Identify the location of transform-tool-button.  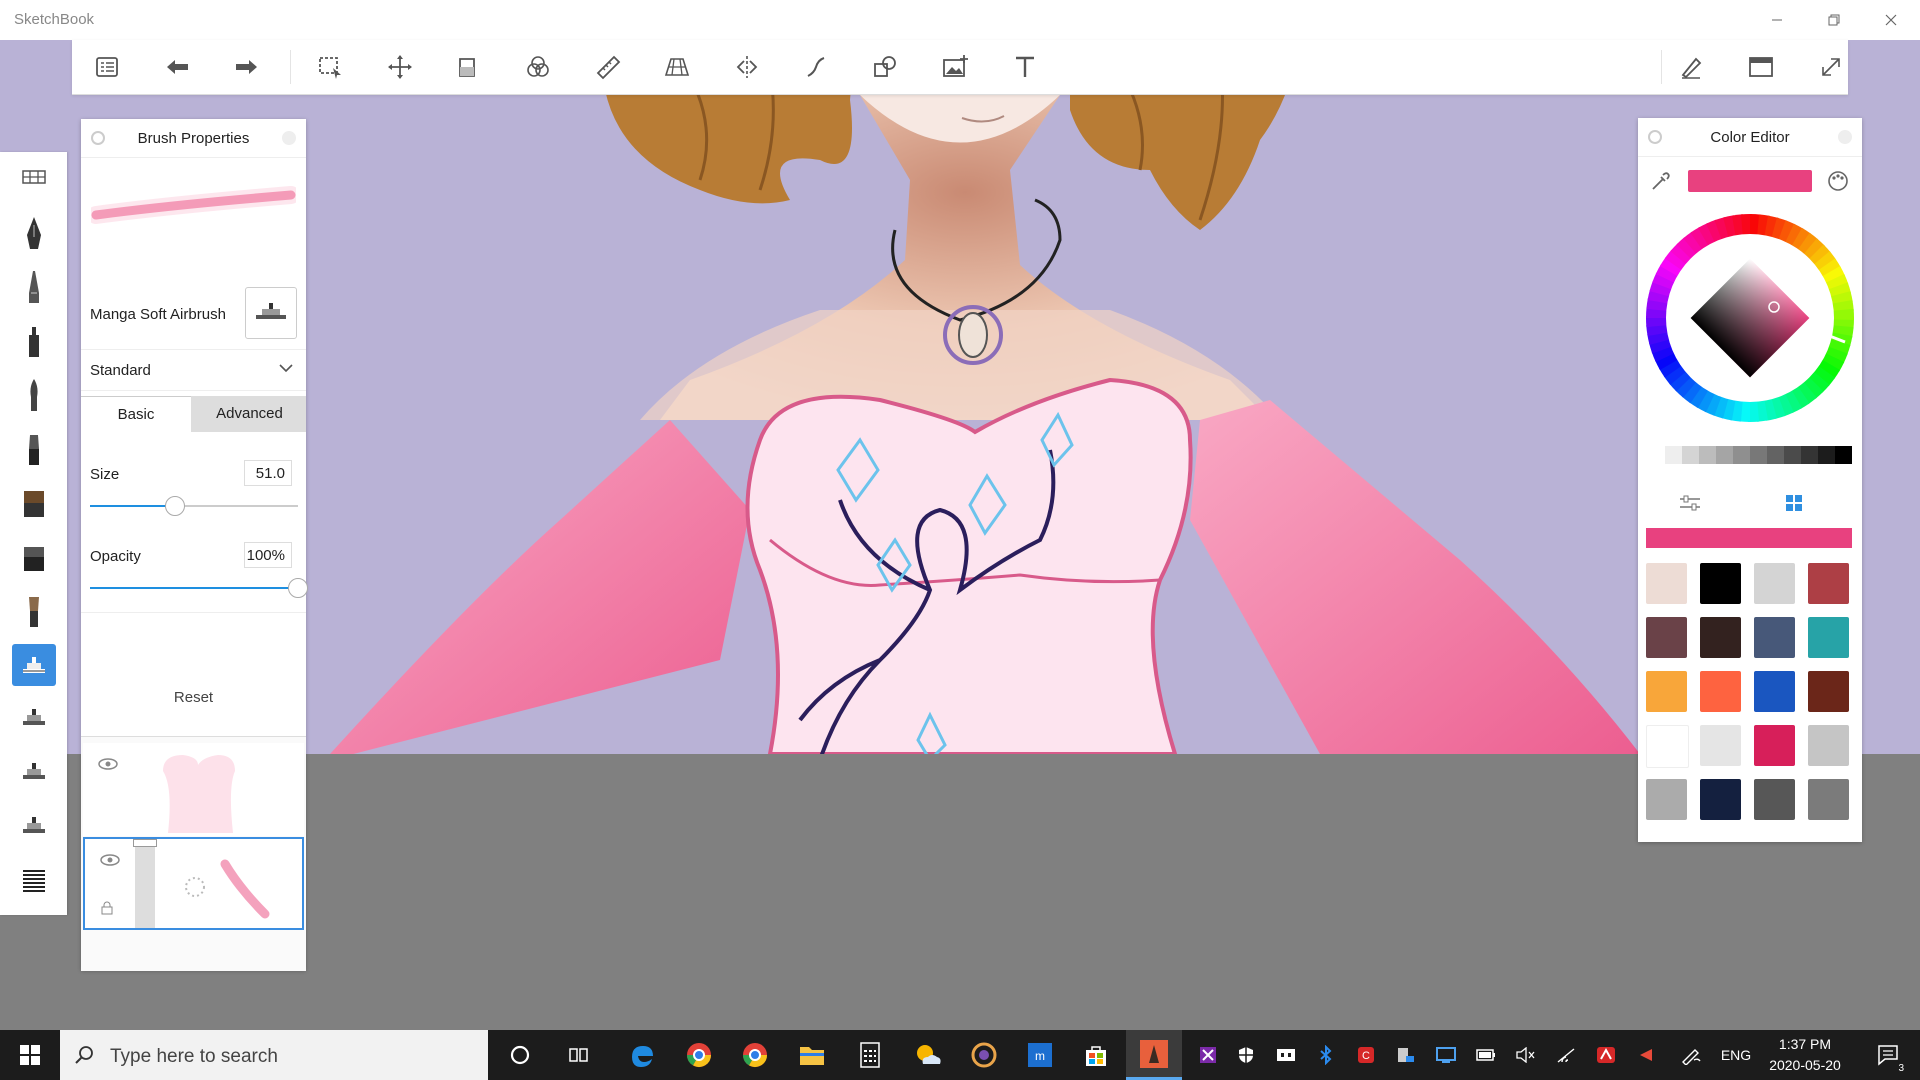
(400, 67).